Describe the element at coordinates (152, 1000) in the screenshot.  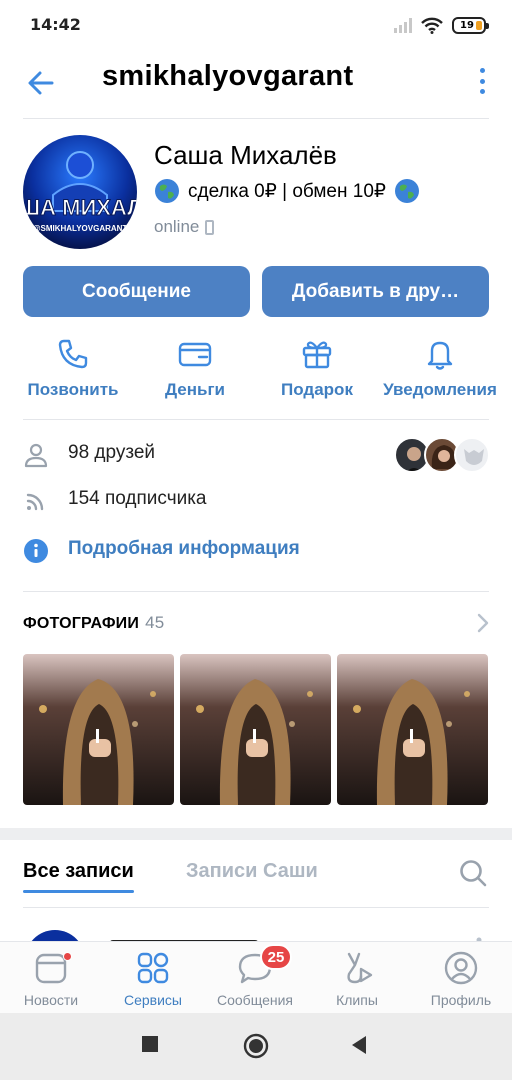
I see `nav-services-label: Сервисы` at that location.